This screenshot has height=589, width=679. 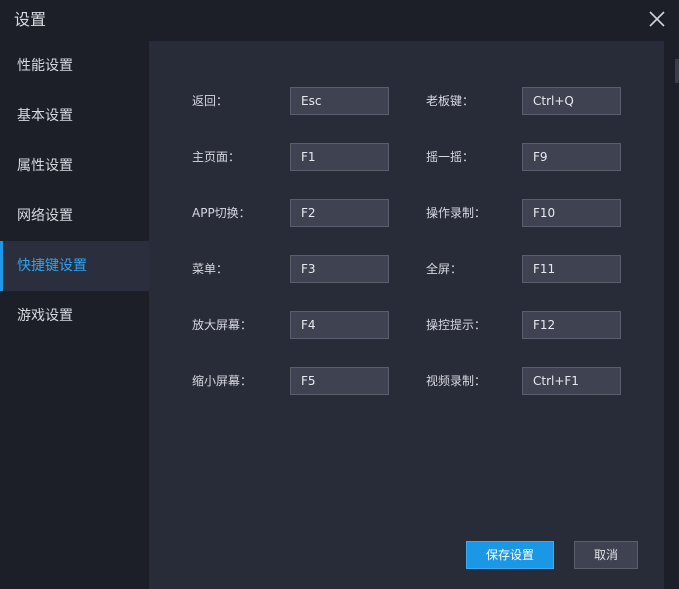 What do you see at coordinates (30, 19) in the screenshot?
I see `dialog-title: 设置` at bounding box center [30, 19].